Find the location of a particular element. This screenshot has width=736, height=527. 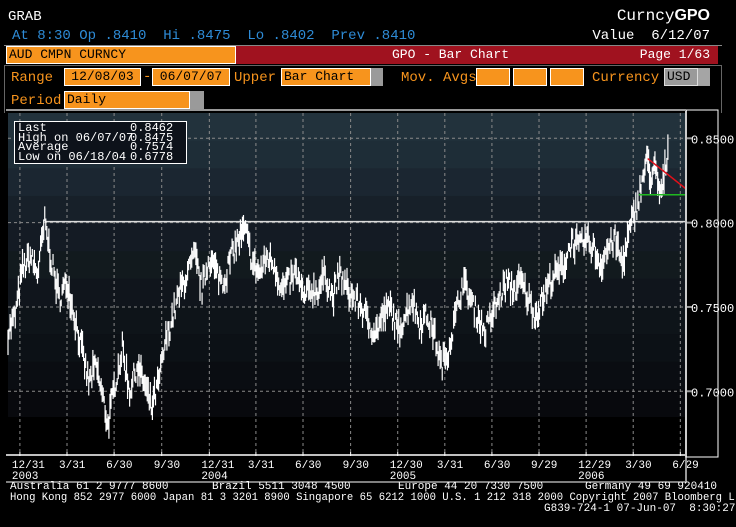

legend-row: Low on 06/18/04 0.6778 is located at coordinates (100, 156).